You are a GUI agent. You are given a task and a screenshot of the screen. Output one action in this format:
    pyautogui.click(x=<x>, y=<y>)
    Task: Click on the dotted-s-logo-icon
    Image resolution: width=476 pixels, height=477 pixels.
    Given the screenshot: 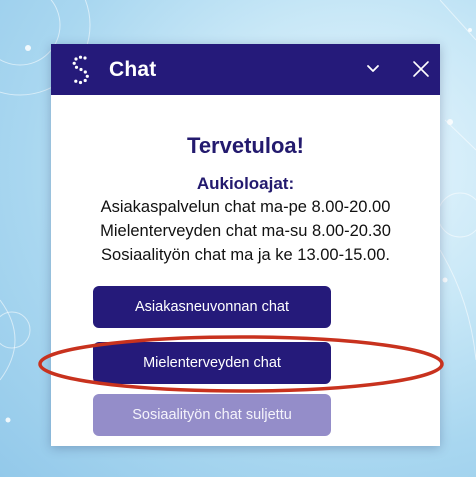 What is the action you would take?
    pyautogui.click(x=81, y=70)
    